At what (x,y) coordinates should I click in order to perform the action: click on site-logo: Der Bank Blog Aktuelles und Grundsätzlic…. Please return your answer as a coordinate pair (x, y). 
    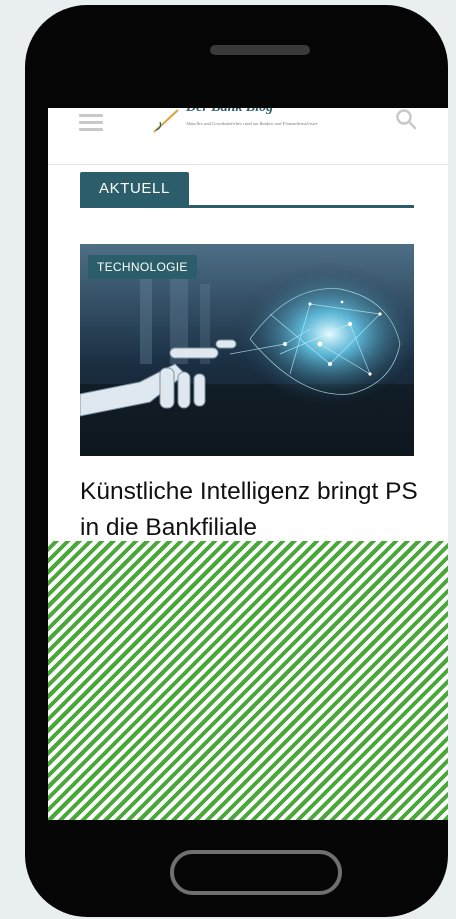
    Looking at the image, I should click on (252, 125).